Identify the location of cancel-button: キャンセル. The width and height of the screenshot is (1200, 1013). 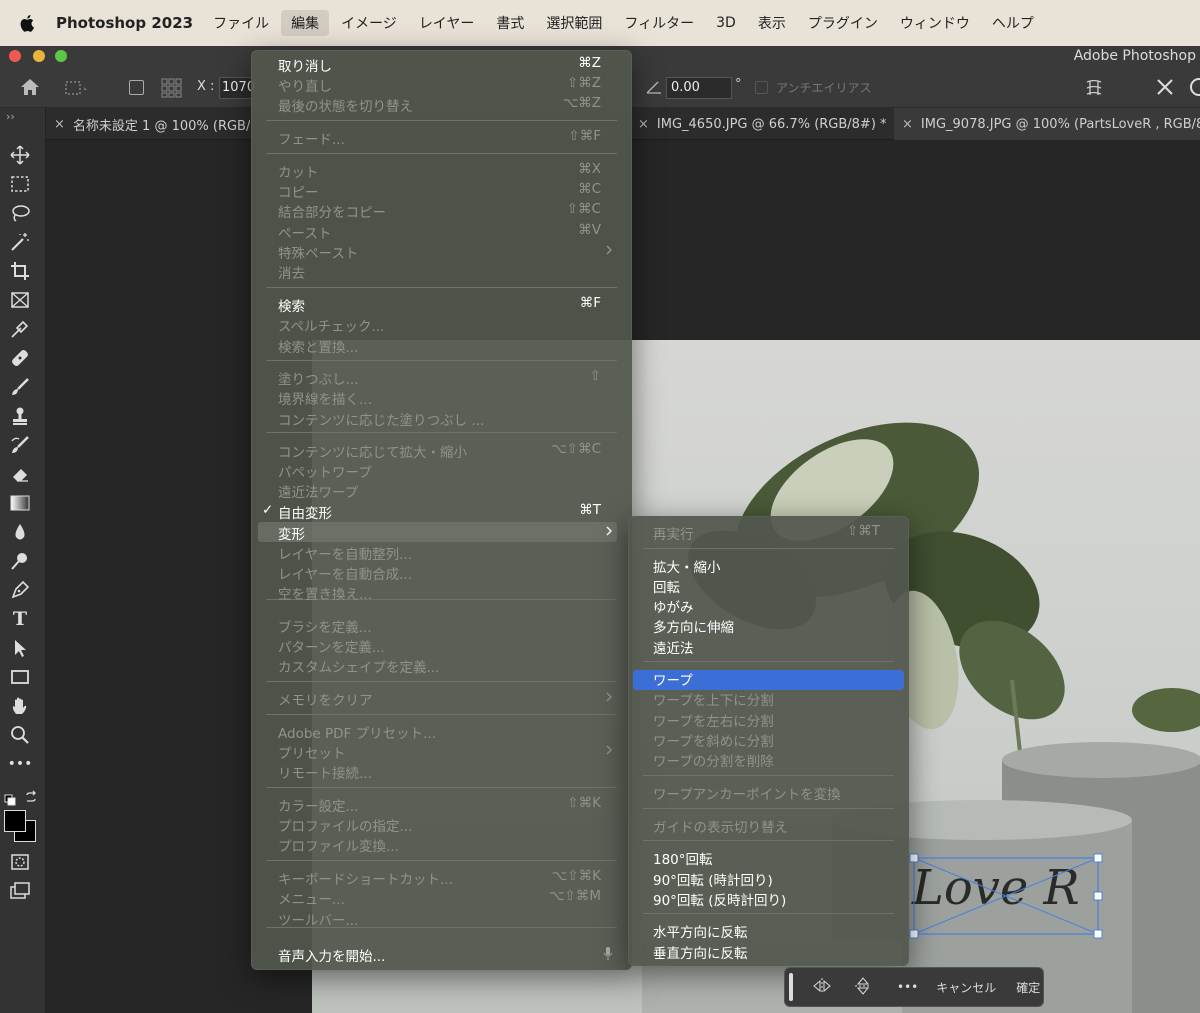
(966, 987).